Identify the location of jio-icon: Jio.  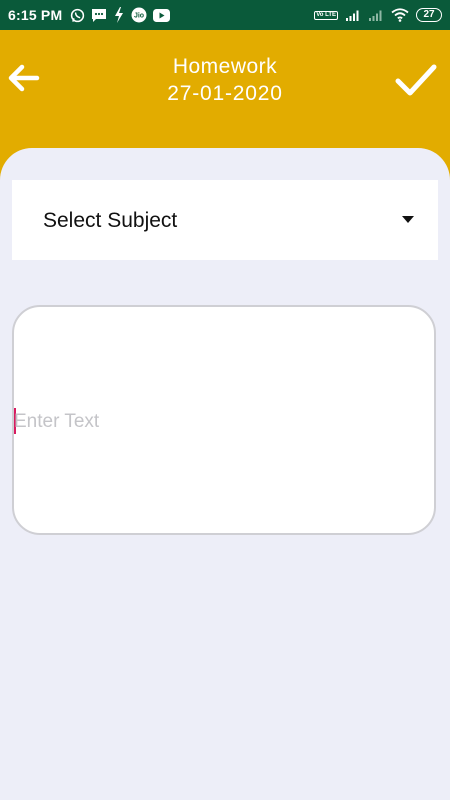
(139, 15).